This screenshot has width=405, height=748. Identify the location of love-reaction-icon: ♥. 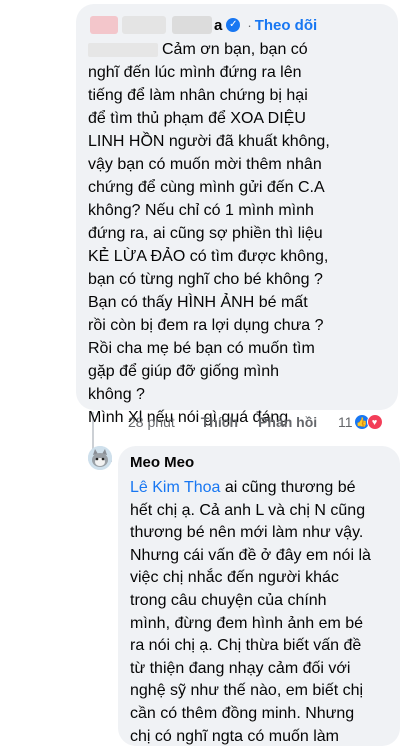
(374, 422).